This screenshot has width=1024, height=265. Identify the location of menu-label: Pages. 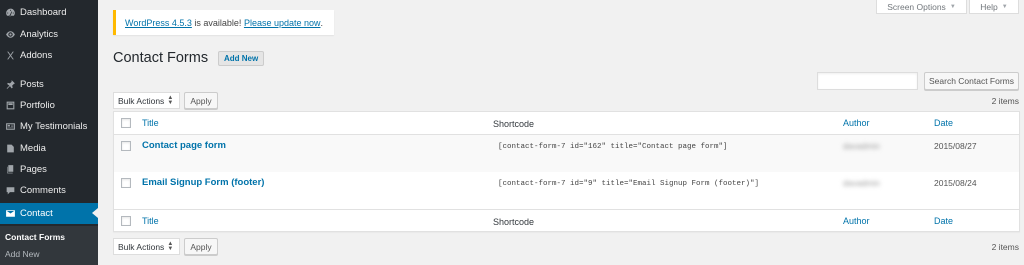
(33, 169).